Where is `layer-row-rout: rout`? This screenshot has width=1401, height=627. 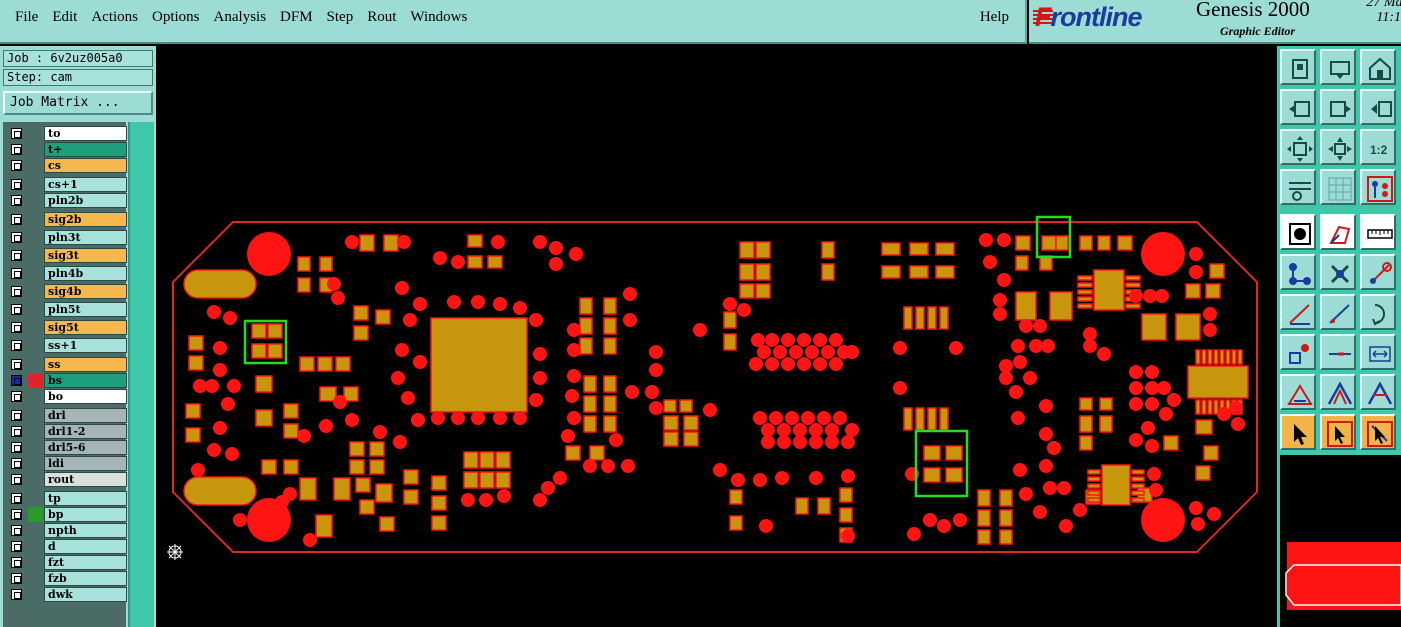 layer-row-rout: rout is located at coordinates (66, 479).